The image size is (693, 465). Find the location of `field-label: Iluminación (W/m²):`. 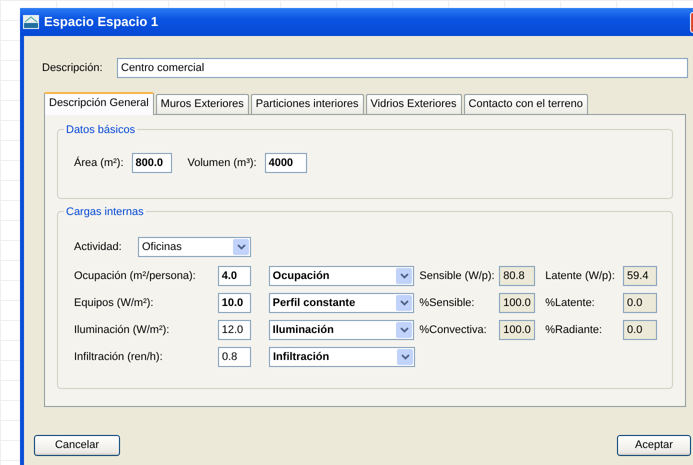

field-label: Iluminación (W/m²): is located at coordinates (122, 330).